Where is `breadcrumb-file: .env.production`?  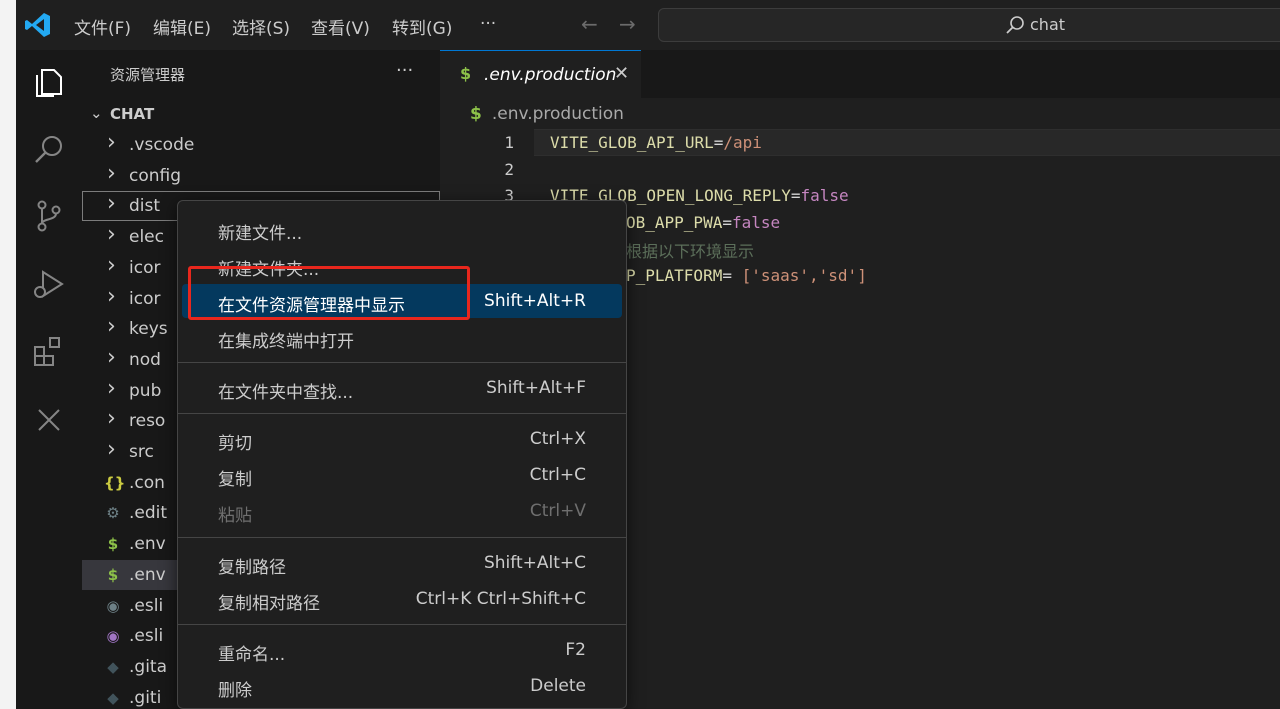 breadcrumb-file: .env.production is located at coordinates (557, 114).